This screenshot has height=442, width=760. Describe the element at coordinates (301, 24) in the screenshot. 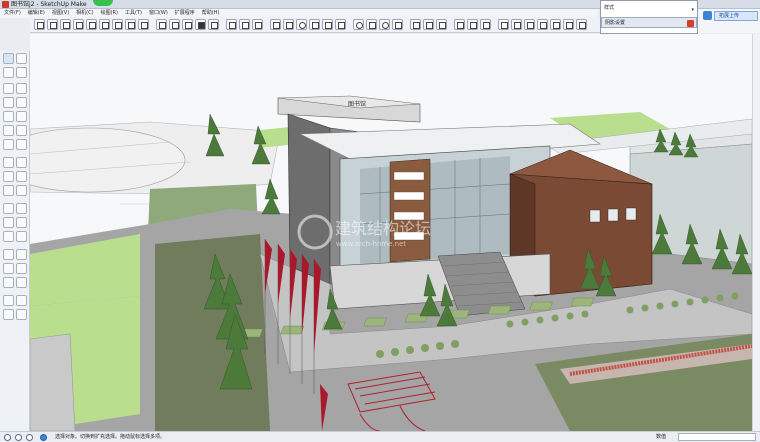

I see `rotate-icon` at that location.